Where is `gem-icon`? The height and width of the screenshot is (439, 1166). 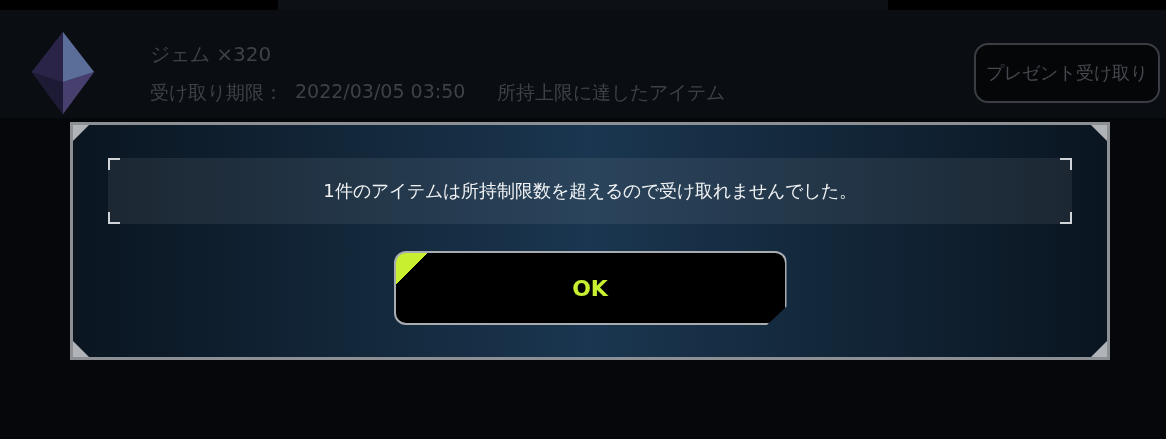 gem-icon is located at coordinates (63, 73).